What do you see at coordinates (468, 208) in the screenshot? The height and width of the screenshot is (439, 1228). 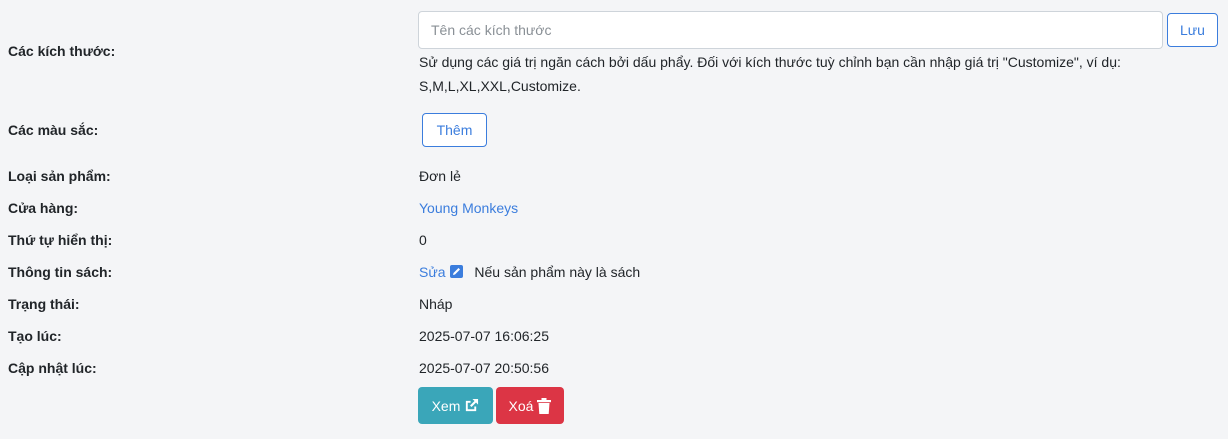 I see `store-link: Young Monkeys` at bounding box center [468, 208].